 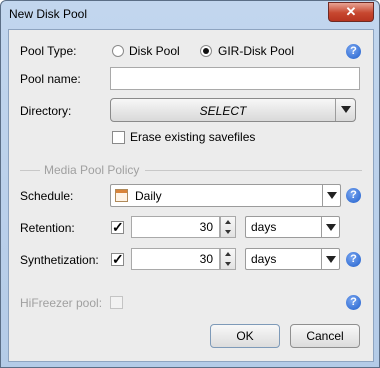 I want to click on erase-checkbox, so click(x=118, y=137).